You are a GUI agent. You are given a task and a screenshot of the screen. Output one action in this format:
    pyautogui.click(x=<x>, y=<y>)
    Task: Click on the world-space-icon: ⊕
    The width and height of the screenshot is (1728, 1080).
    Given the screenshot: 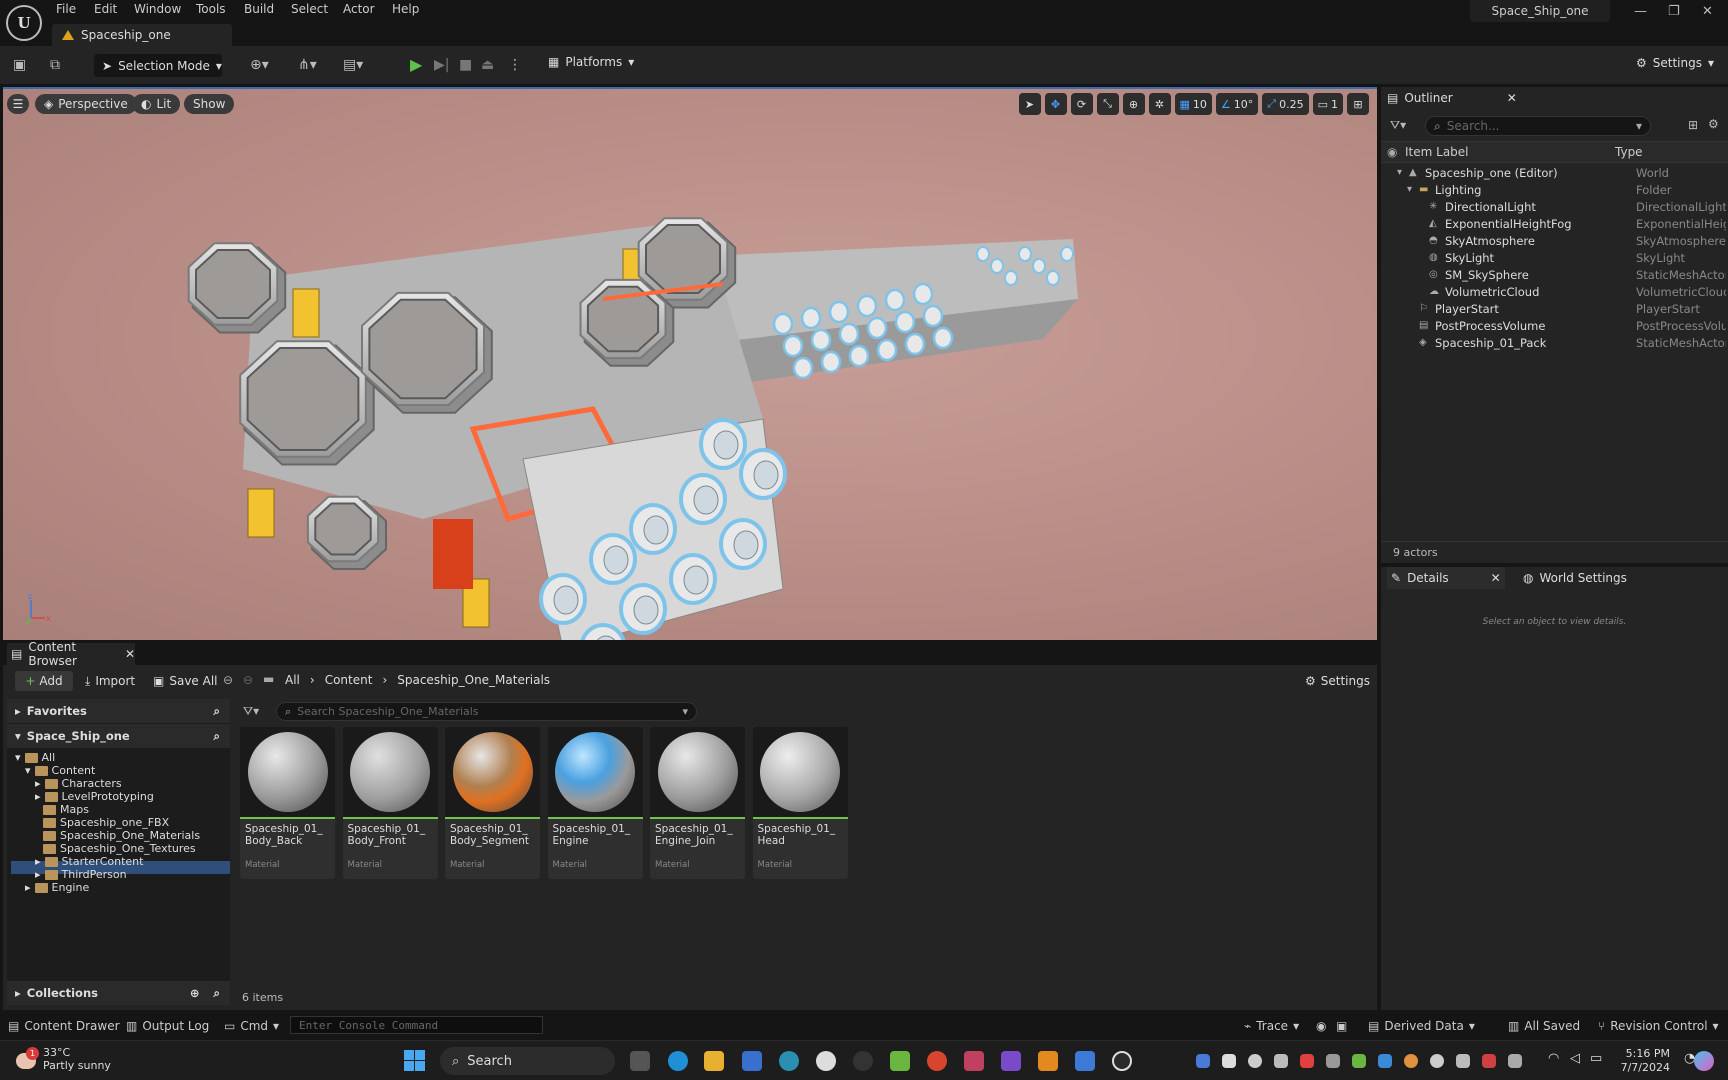 What is the action you would take?
    pyautogui.click(x=1133, y=104)
    